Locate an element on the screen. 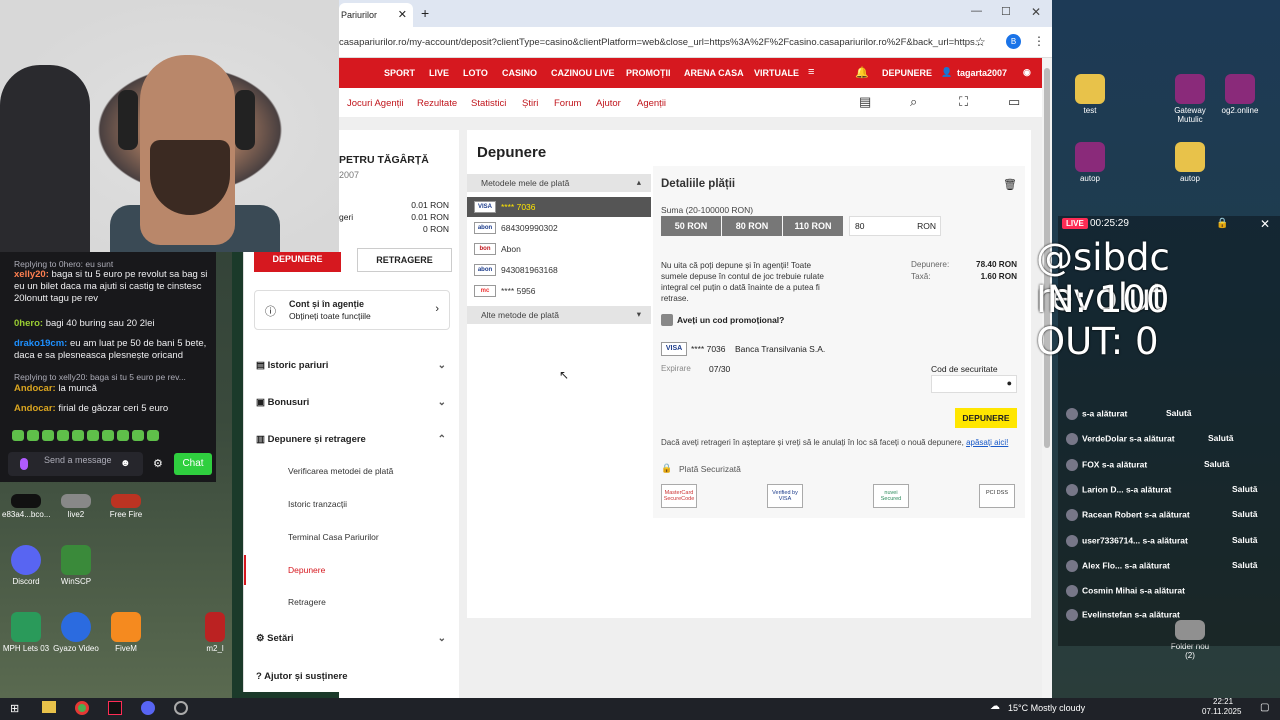  tiktok-icon is located at coordinates (115, 708).